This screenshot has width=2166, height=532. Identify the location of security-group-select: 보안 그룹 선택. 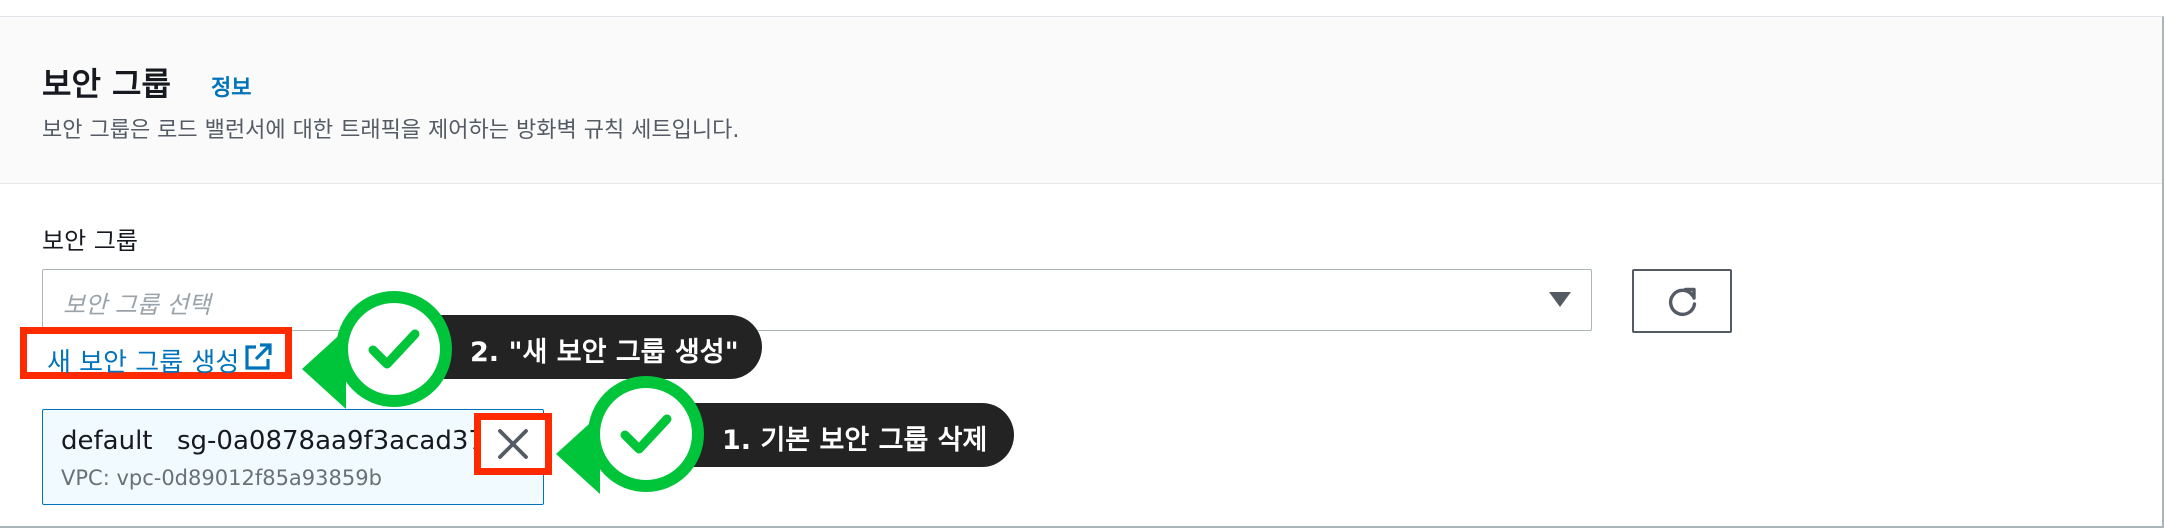
(817, 300).